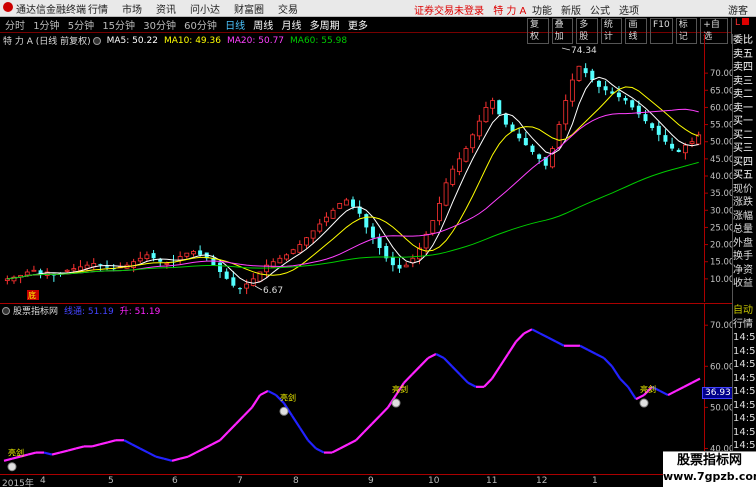 This screenshot has width=756, height=487. Describe the element at coordinates (358, 26) in the screenshot. I see `tab-more: 更多` at that location.